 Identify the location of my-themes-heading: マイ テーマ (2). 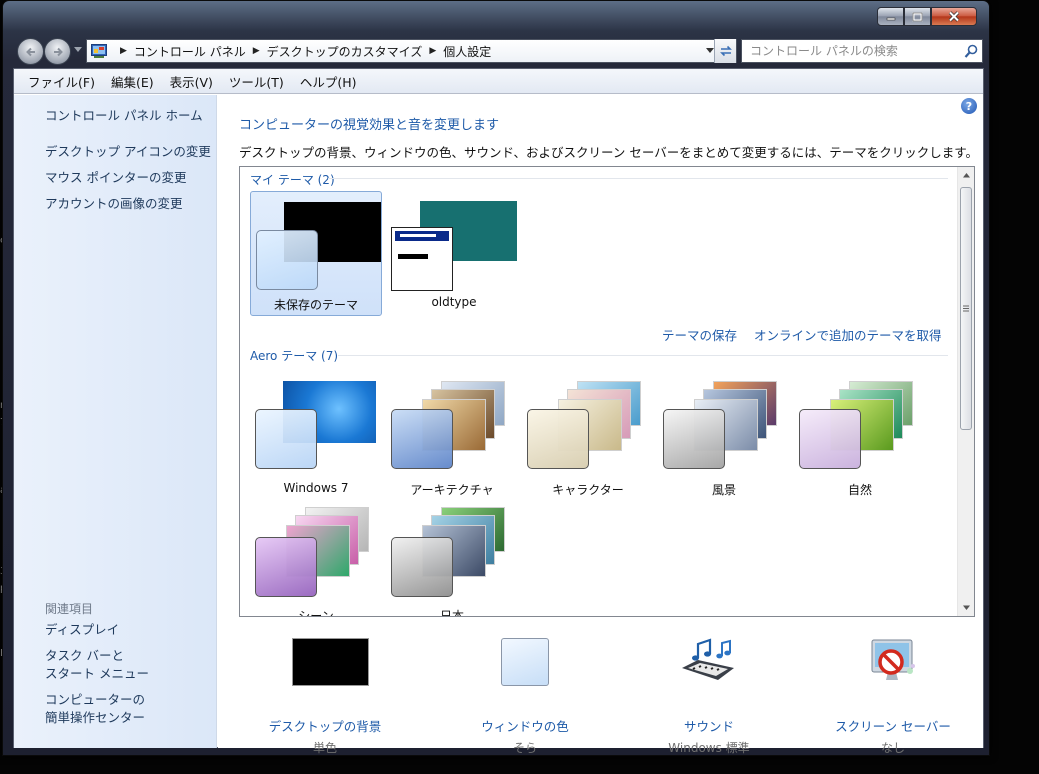
(292, 180).